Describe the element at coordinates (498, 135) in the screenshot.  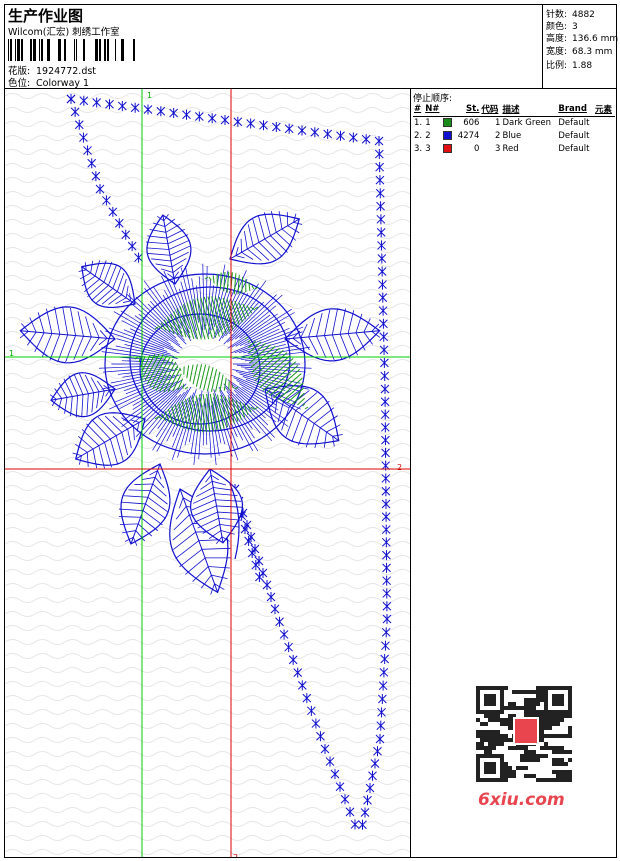
I see `row-code: 2` at that location.